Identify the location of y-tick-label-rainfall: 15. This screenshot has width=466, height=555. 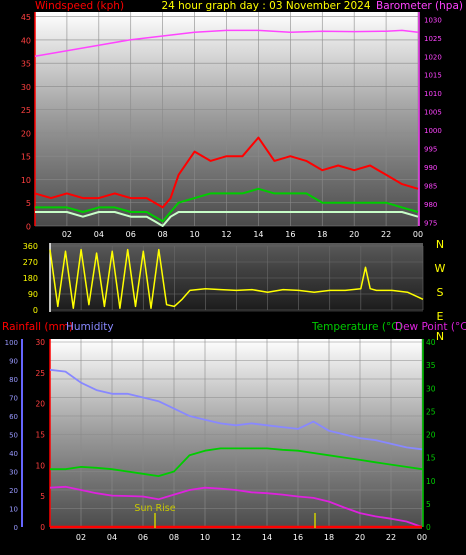
(40, 435).